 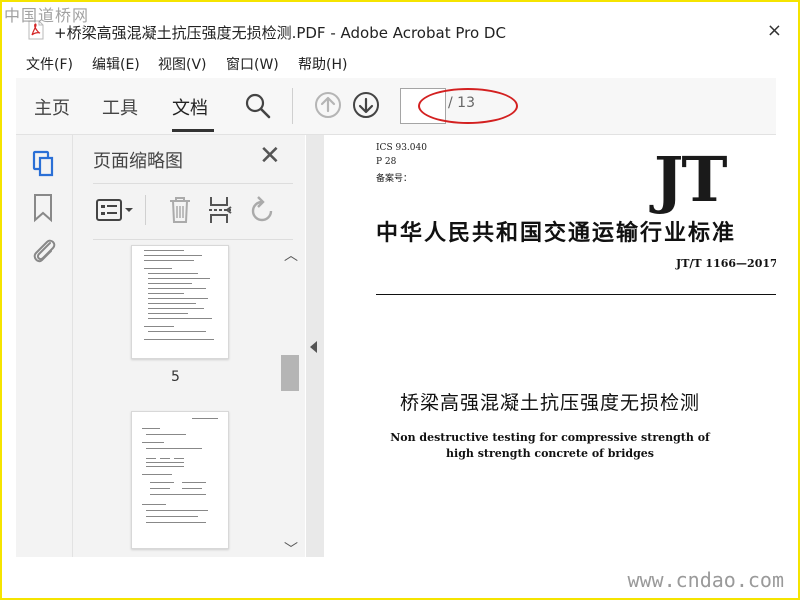 I want to click on menu-window: 窗口(W), so click(x=252, y=64).